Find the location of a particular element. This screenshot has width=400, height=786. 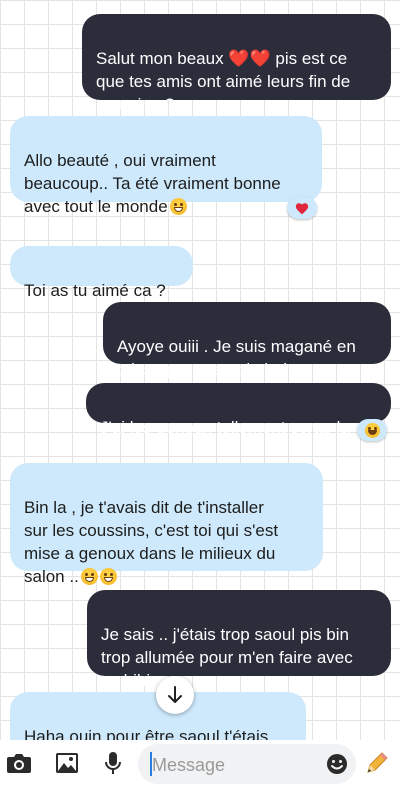

message-input is located at coordinates (236, 765).